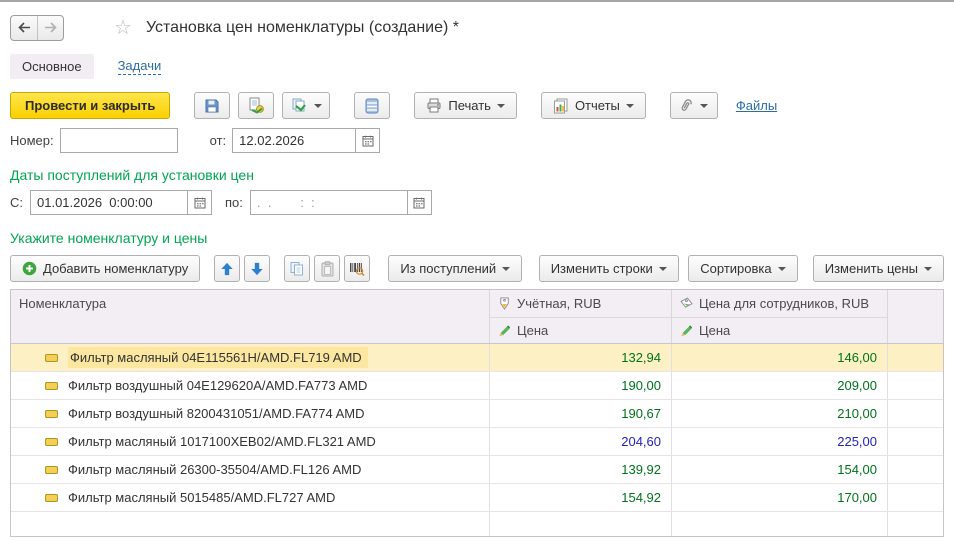  What do you see at coordinates (105, 268) in the screenshot?
I see `add-item-button: Добавить номенклатуру` at bounding box center [105, 268].